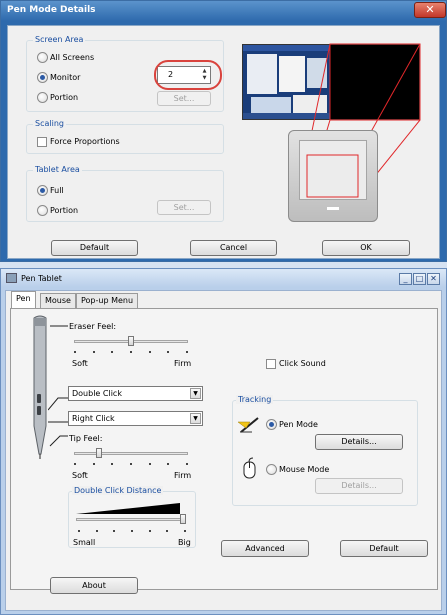 This screenshot has height=615, width=447. What do you see at coordinates (118, 490) in the screenshot?
I see `double-click-distance-legend: Double Click Distance` at bounding box center [118, 490].